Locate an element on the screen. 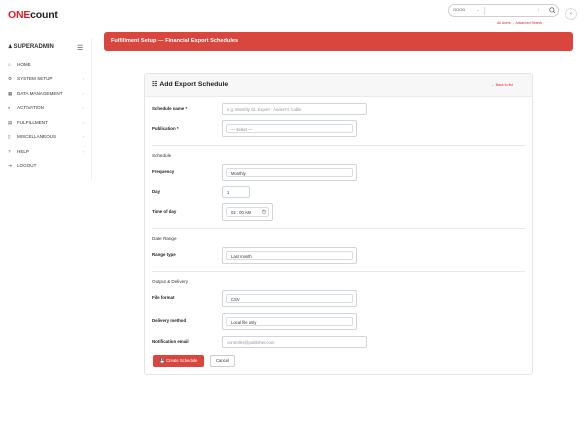  day-input: 1 is located at coordinates (236, 192).